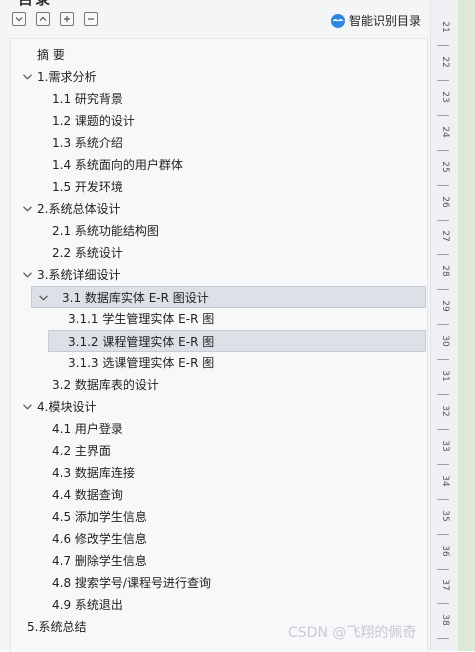  I want to click on plus-icon, so click(67, 19).